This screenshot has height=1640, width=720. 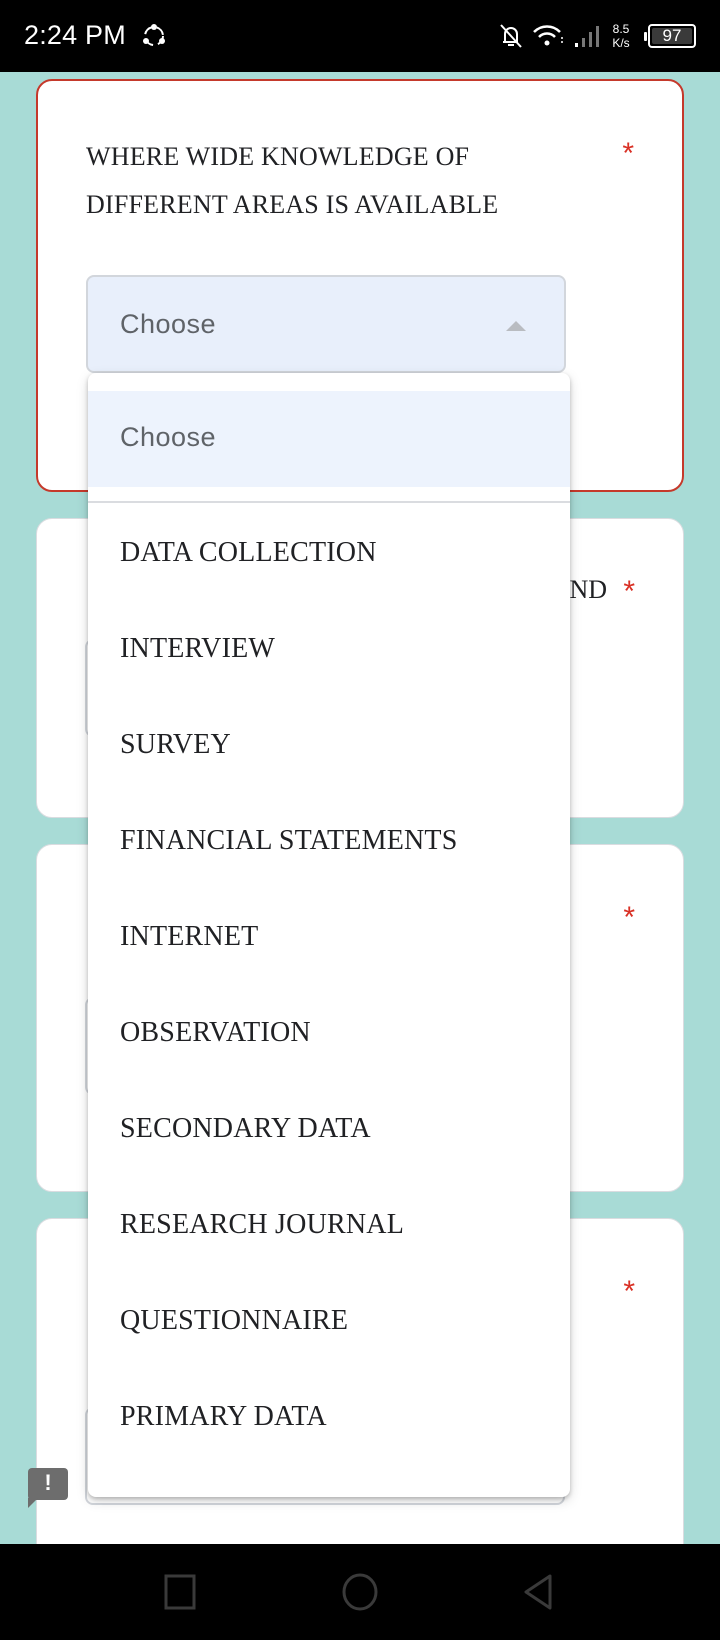 I want to click on navigation-bar, so click(x=360, y=1592).